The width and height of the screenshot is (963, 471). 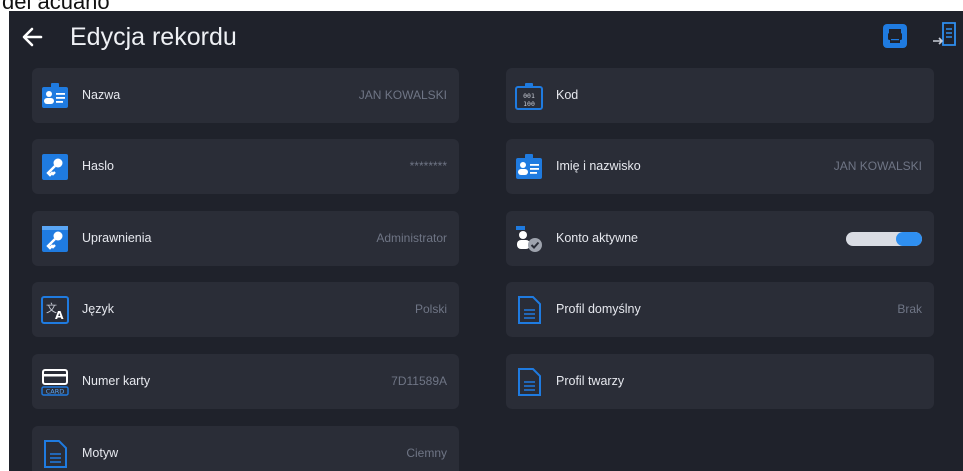 I want to click on field-uprawnienia: Uprawnienia Administrator, so click(x=245, y=238).